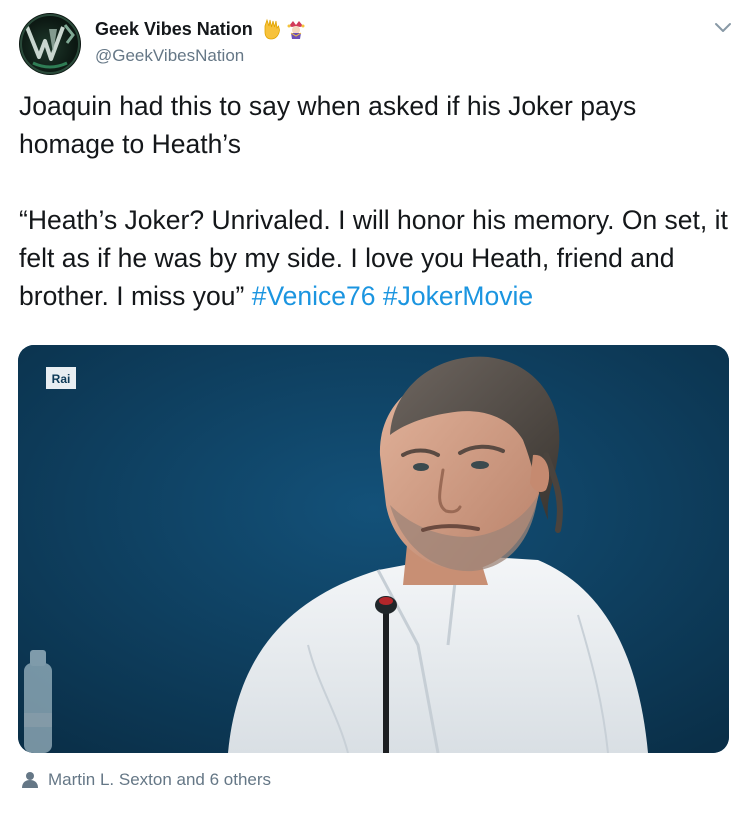 The image size is (750, 820). What do you see at coordinates (314, 296) in the screenshot?
I see `hashtag-venice76: #Venice76` at bounding box center [314, 296].